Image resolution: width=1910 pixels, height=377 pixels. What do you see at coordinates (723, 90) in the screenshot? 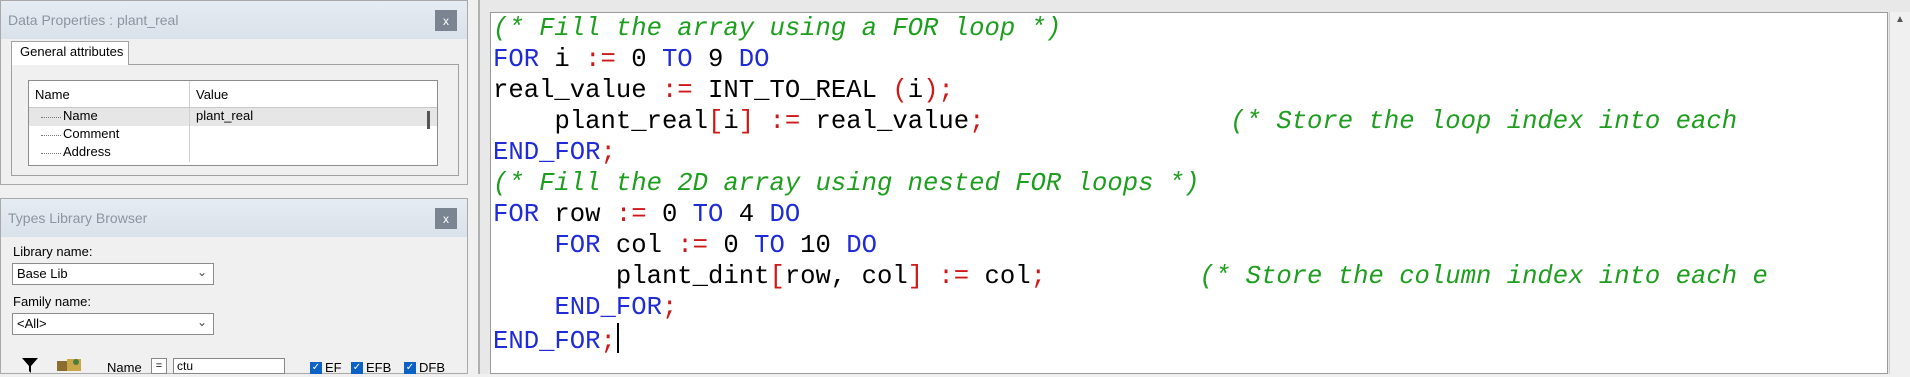
I see `code-line: real_value := INT_TO_REAL (i);` at bounding box center [723, 90].